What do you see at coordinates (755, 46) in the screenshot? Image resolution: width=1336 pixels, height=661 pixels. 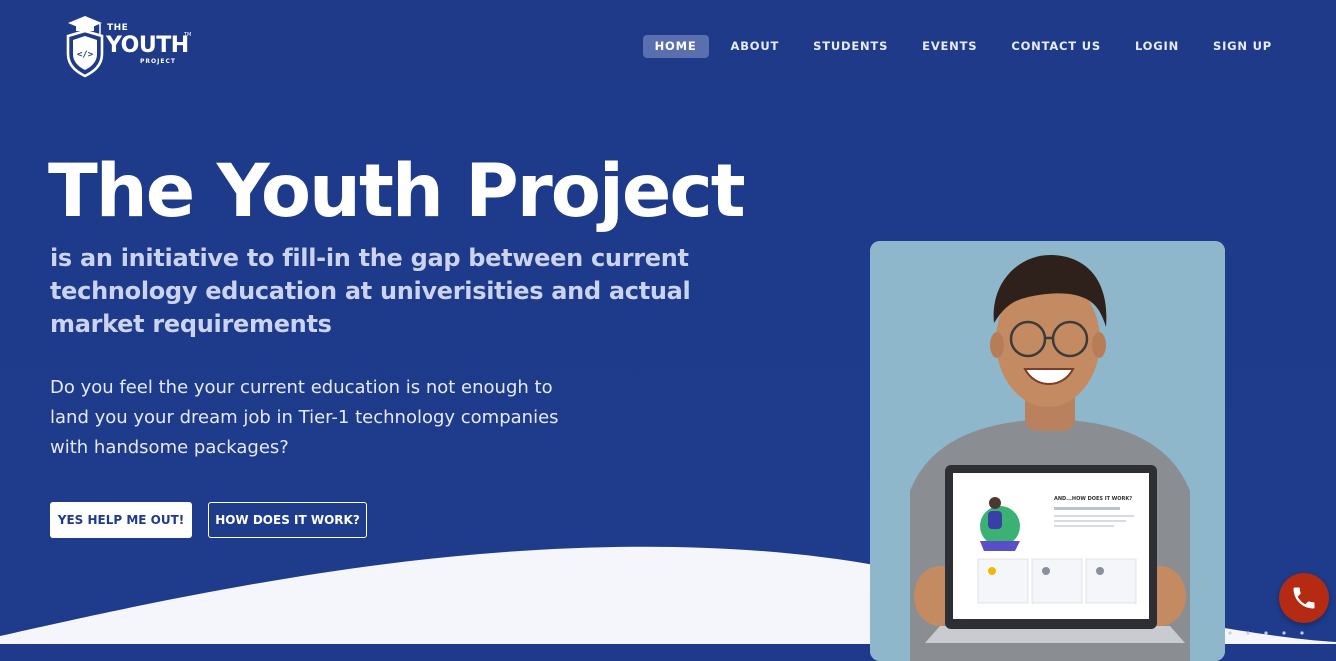 I see `nav-about: ABOUT` at bounding box center [755, 46].